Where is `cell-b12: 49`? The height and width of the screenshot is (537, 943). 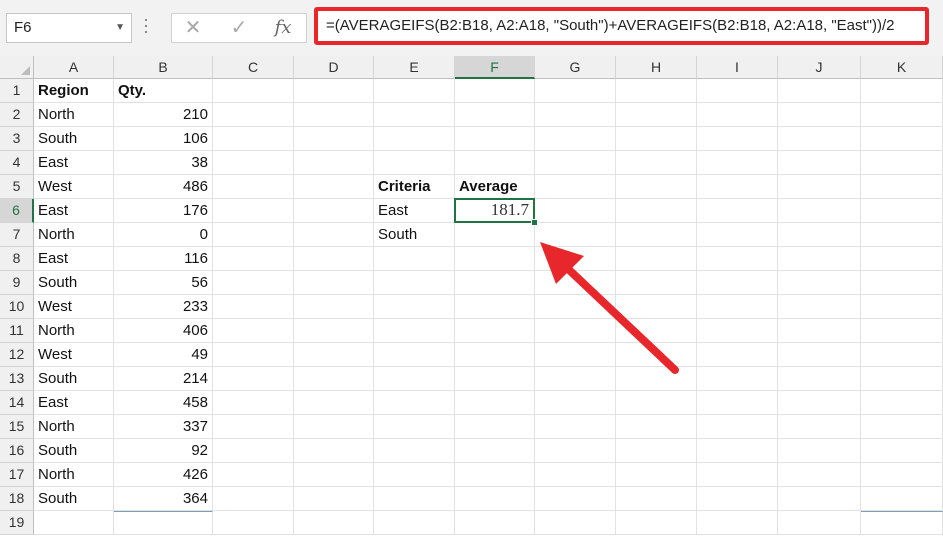
cell-b12: 49 is located at coordinates (163, 355).